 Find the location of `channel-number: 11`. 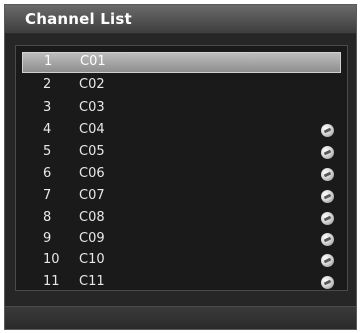

channel-number: 11 is located at coordinates (51, 281).